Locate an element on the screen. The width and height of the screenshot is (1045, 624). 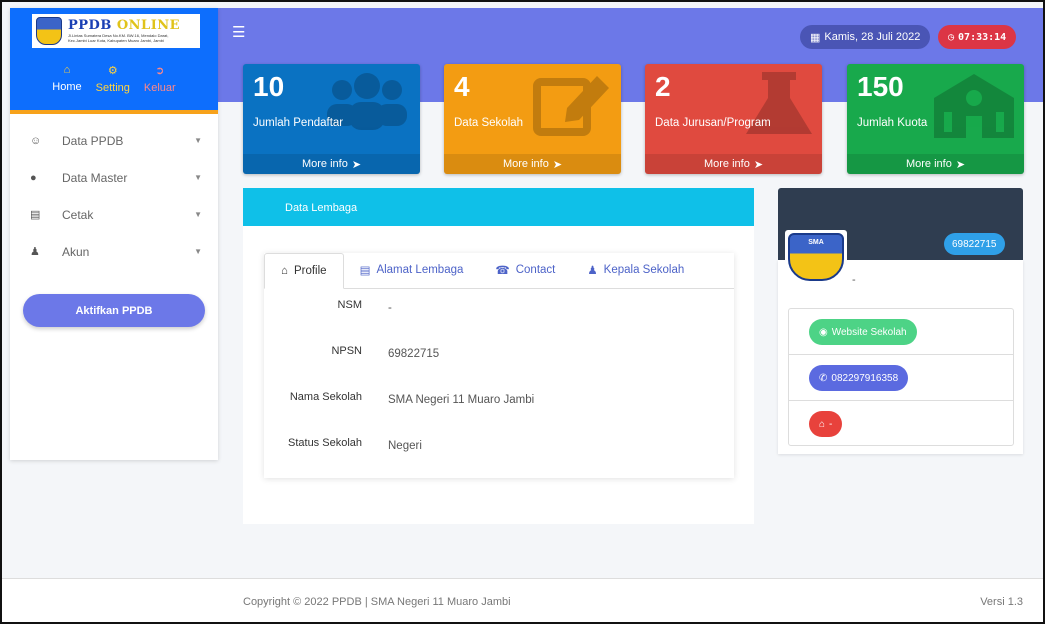
field-label: Nama Sekolah is located at coordinates (325, 397).